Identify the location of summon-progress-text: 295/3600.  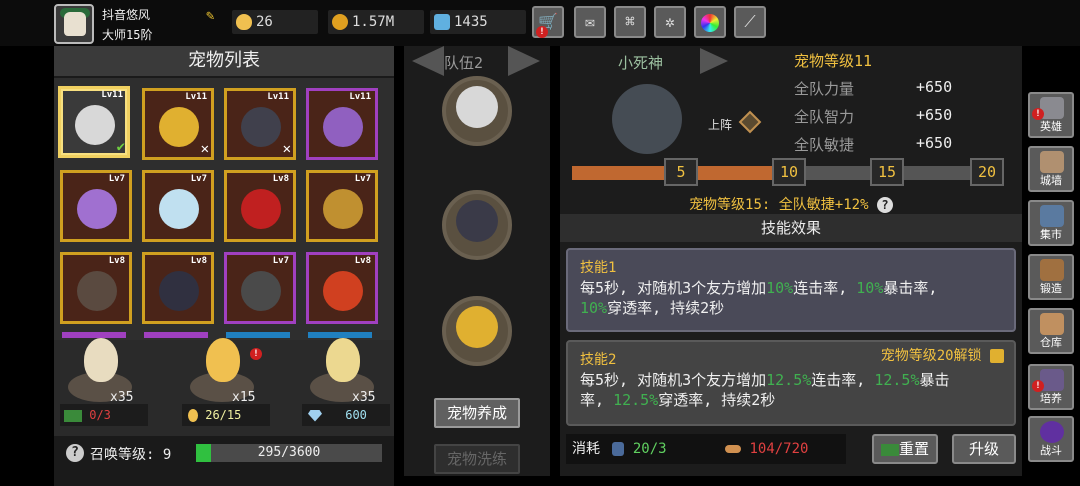
(289, 452).